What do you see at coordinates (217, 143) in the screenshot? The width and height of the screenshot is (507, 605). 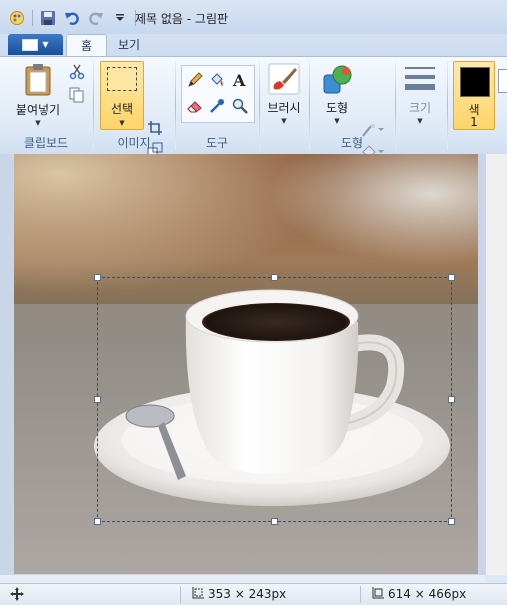 I see `tools-group-label: 도구` at bounding box center [217, 143].